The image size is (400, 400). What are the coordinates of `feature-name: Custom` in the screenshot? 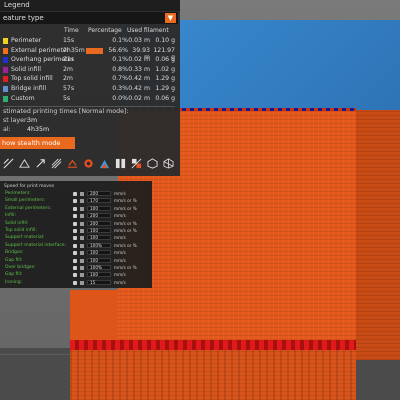 It's located at (23, 98).